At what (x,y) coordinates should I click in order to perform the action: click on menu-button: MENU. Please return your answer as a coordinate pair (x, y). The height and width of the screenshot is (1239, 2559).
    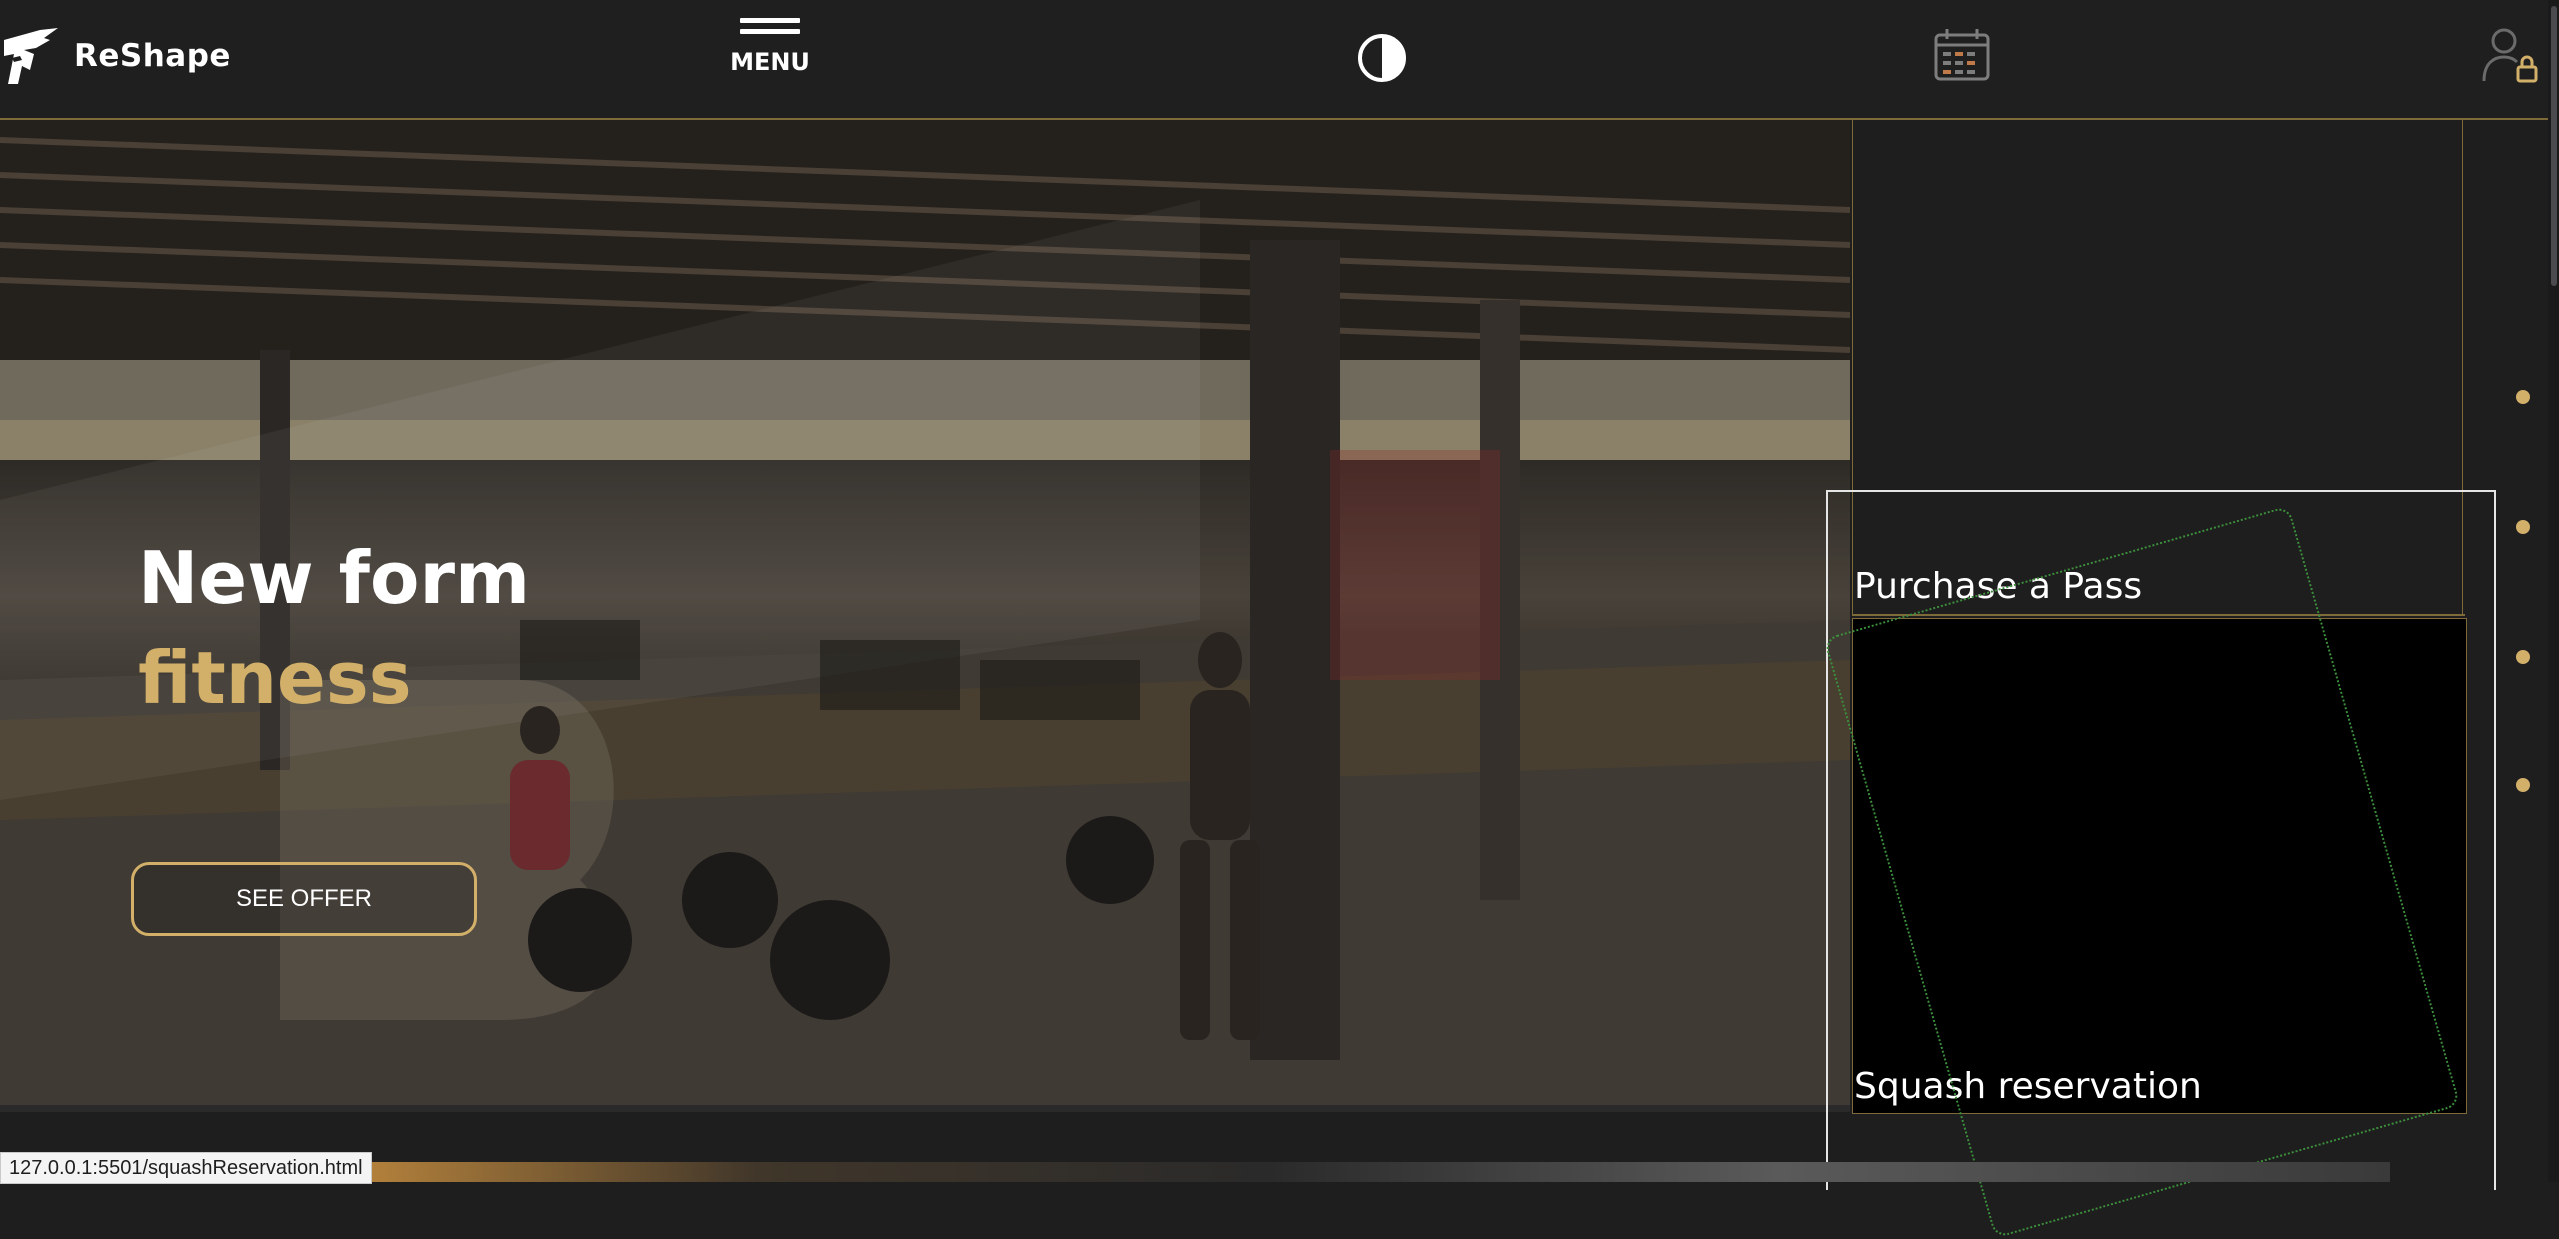
    Looking at the image, I should click on (770, 57).